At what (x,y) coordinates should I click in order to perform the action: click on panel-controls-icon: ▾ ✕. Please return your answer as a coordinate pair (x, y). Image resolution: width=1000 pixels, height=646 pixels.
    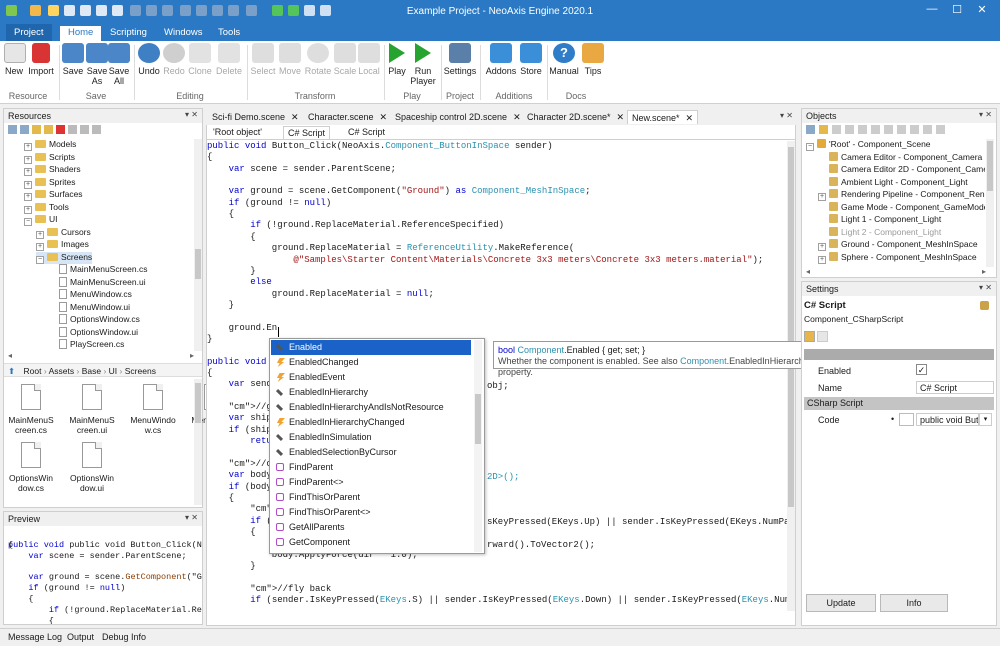
    Looking at the image, I should click on (985, 114).